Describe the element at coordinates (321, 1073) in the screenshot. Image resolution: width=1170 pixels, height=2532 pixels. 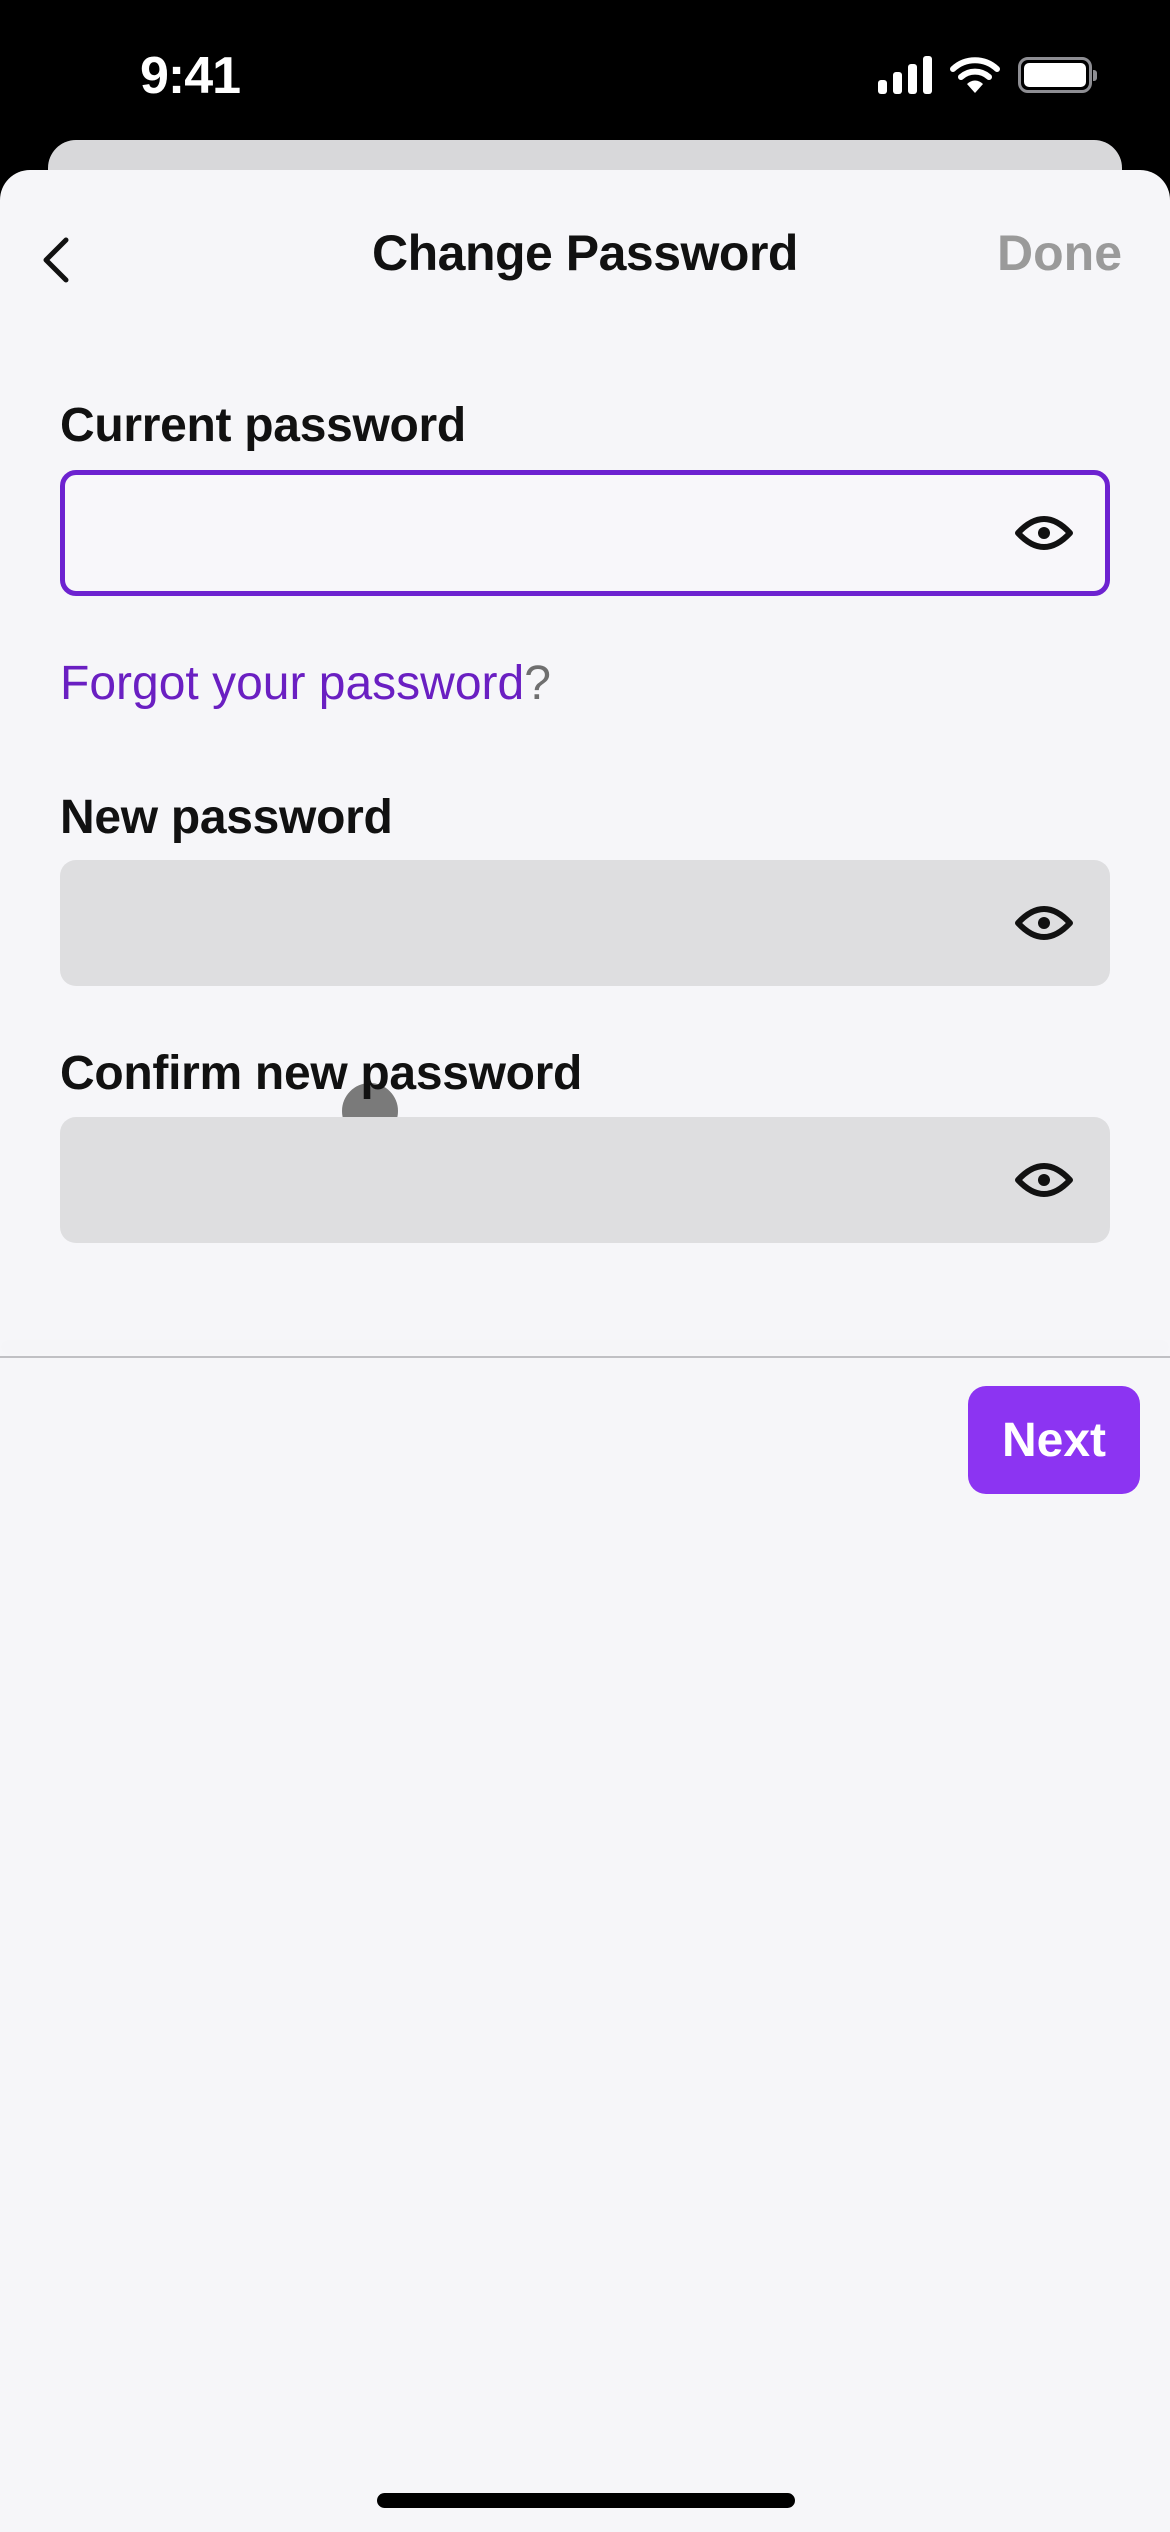
I see `confirm-password-label: Confirm new password` at that location.